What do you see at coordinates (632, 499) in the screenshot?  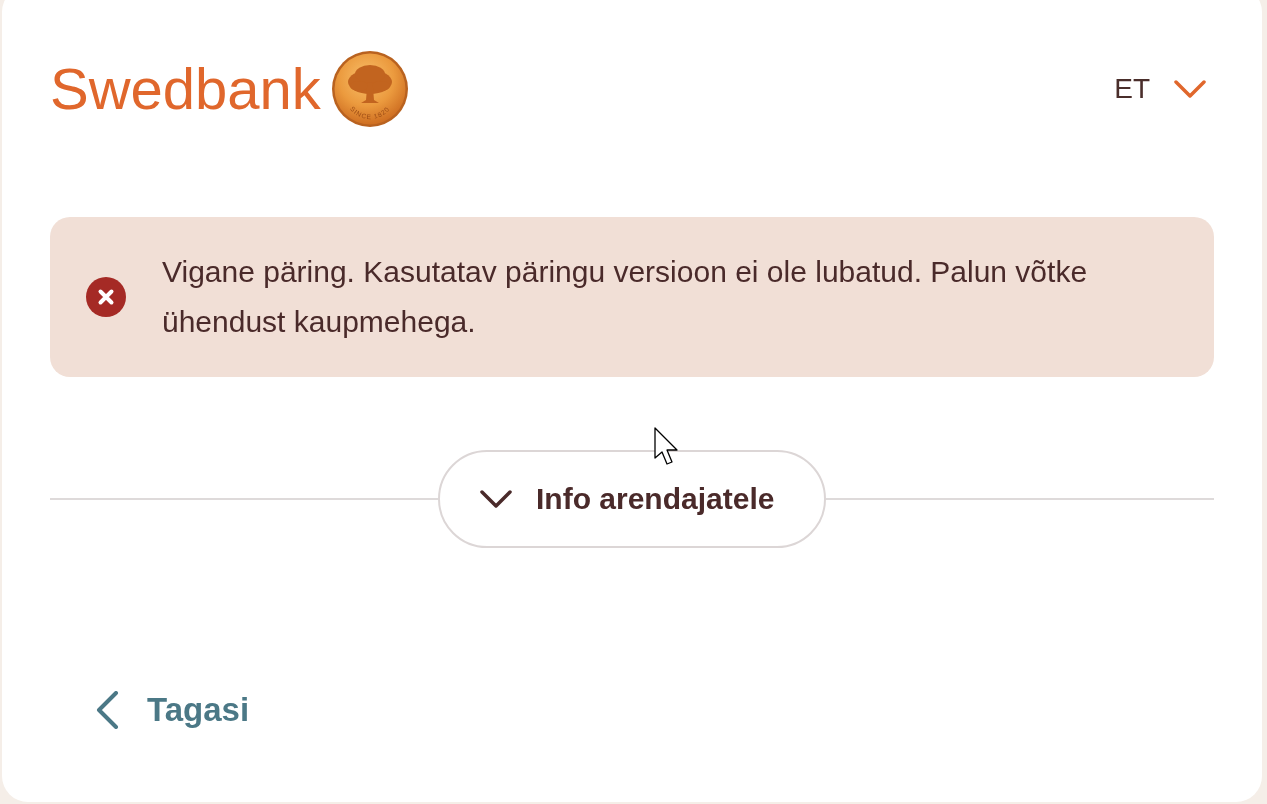 I see `developer-info-toggle: Info arendajatele` at bounding box center [632, 499].